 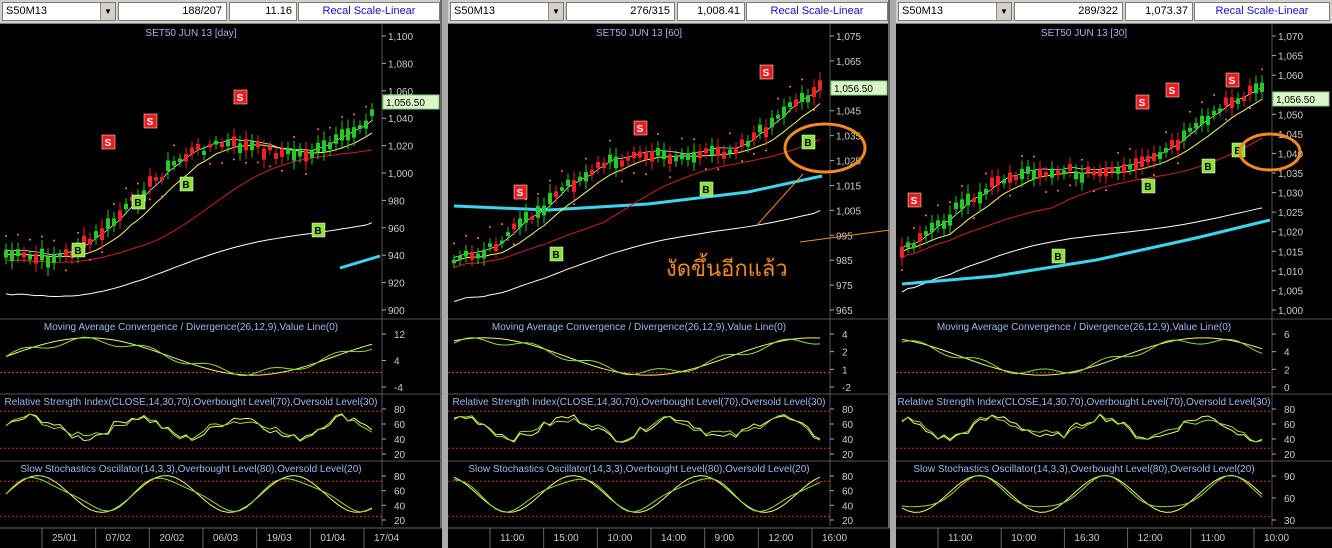 I want to click on panel-toolbar: S50M13 ▼ 188/207 11.16 Recal Scale-Linear, so click(x=220, y=12).